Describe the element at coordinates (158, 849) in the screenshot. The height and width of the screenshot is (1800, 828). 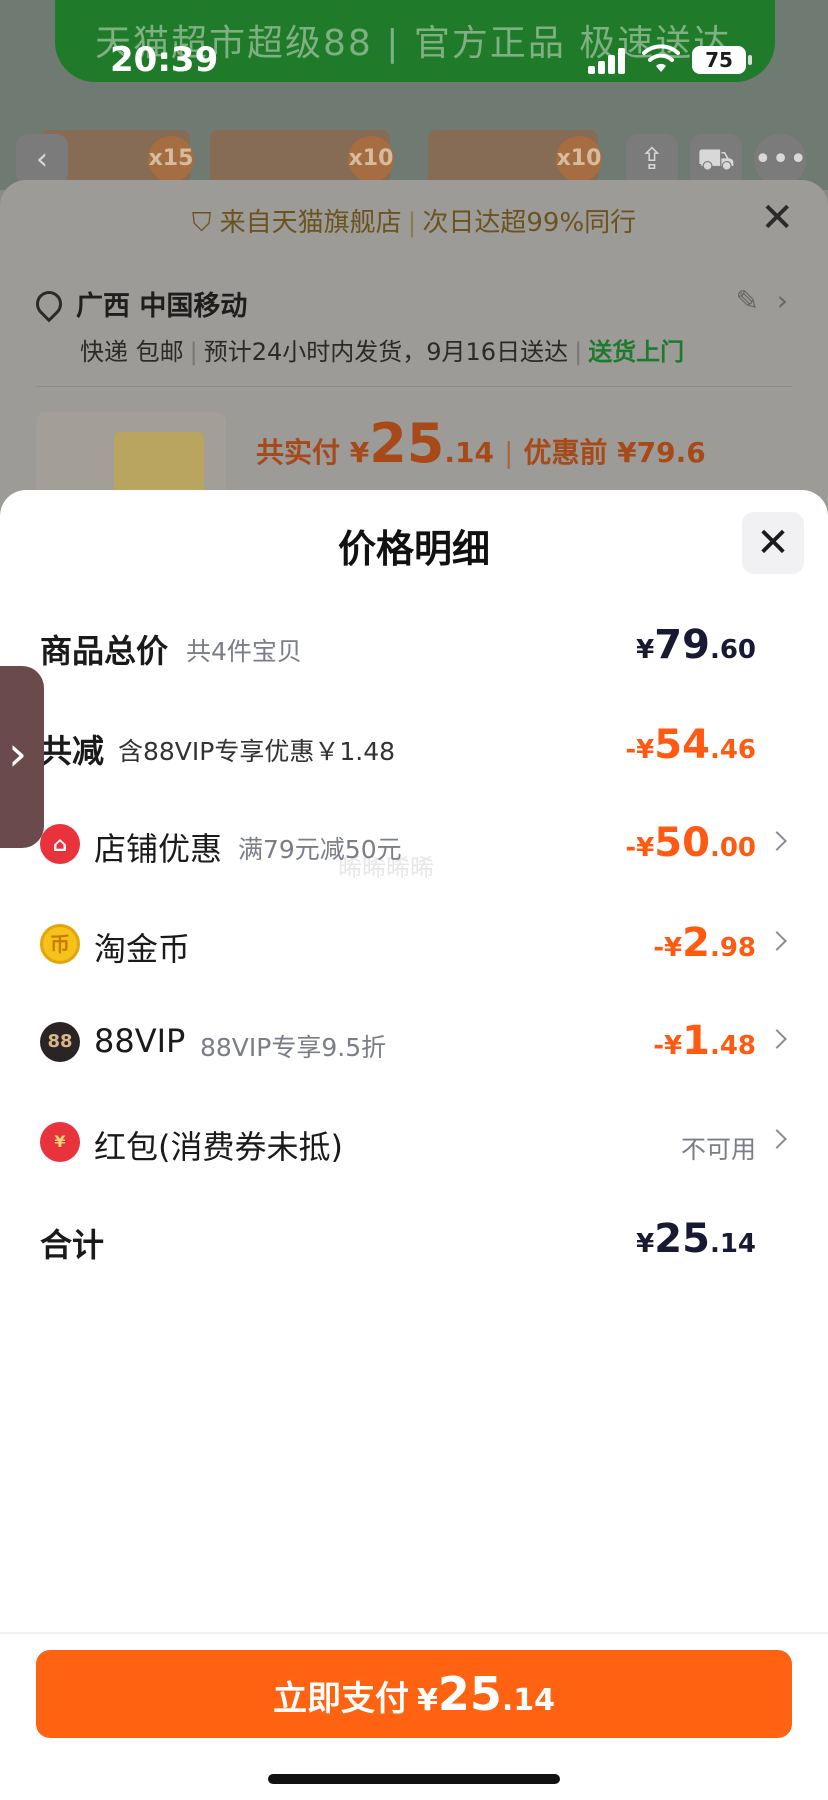
I see `shop-discount-label: 店铺优惠` at that location.